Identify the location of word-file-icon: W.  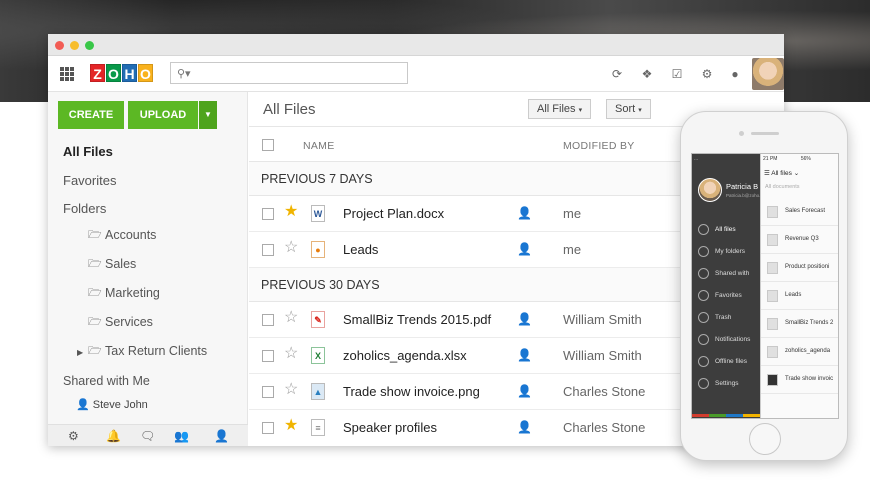
(318, 213).